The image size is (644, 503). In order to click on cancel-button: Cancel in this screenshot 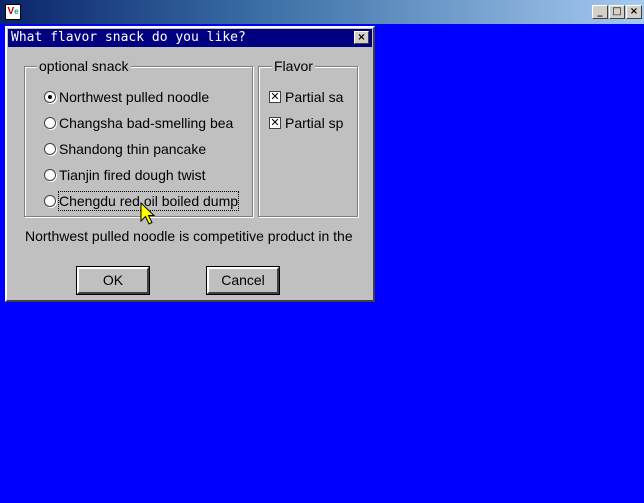, I will do `click(243, 280)`.